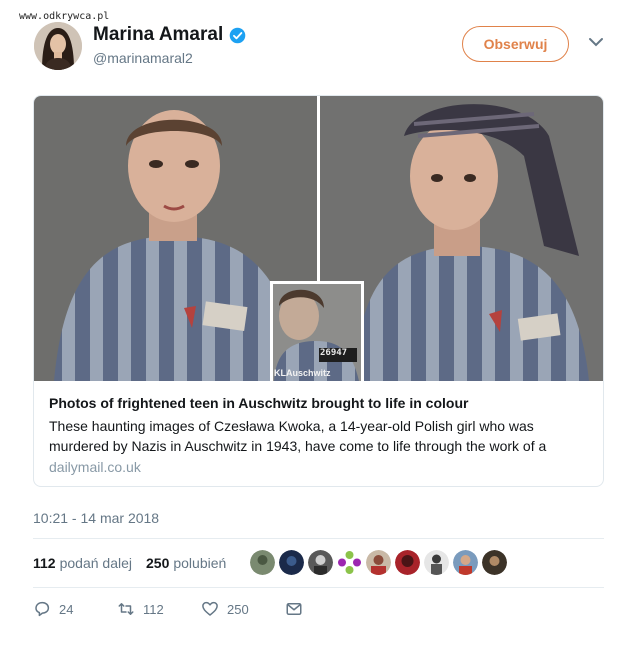  What do you see at coordinates (238, 609) in the screenshot?
I see `like-count: 250` at bounding box center [238, 609].